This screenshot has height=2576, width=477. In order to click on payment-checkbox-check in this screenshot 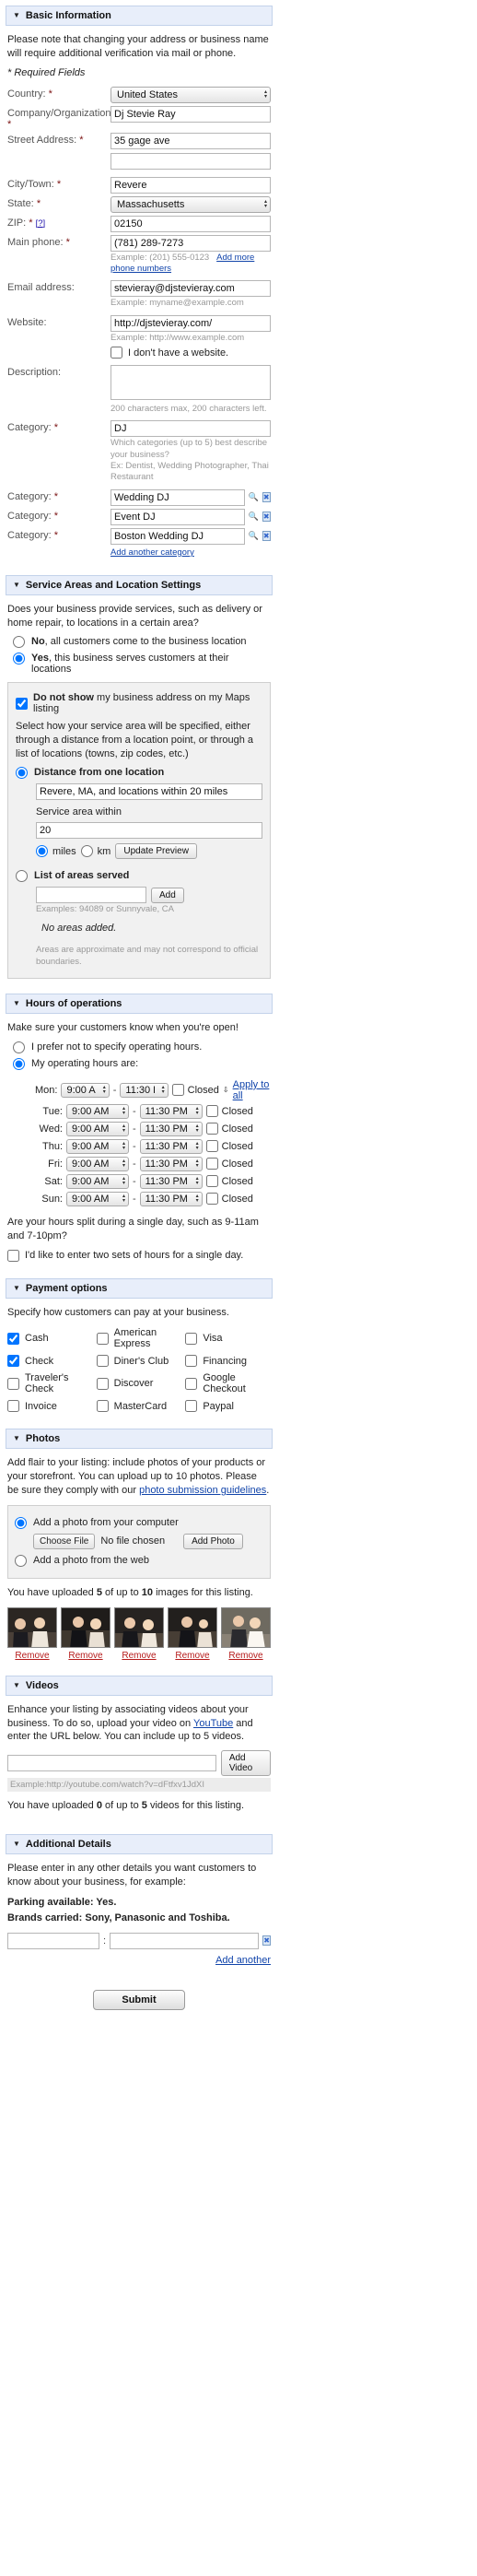, I will do `click(13, 1361)`.